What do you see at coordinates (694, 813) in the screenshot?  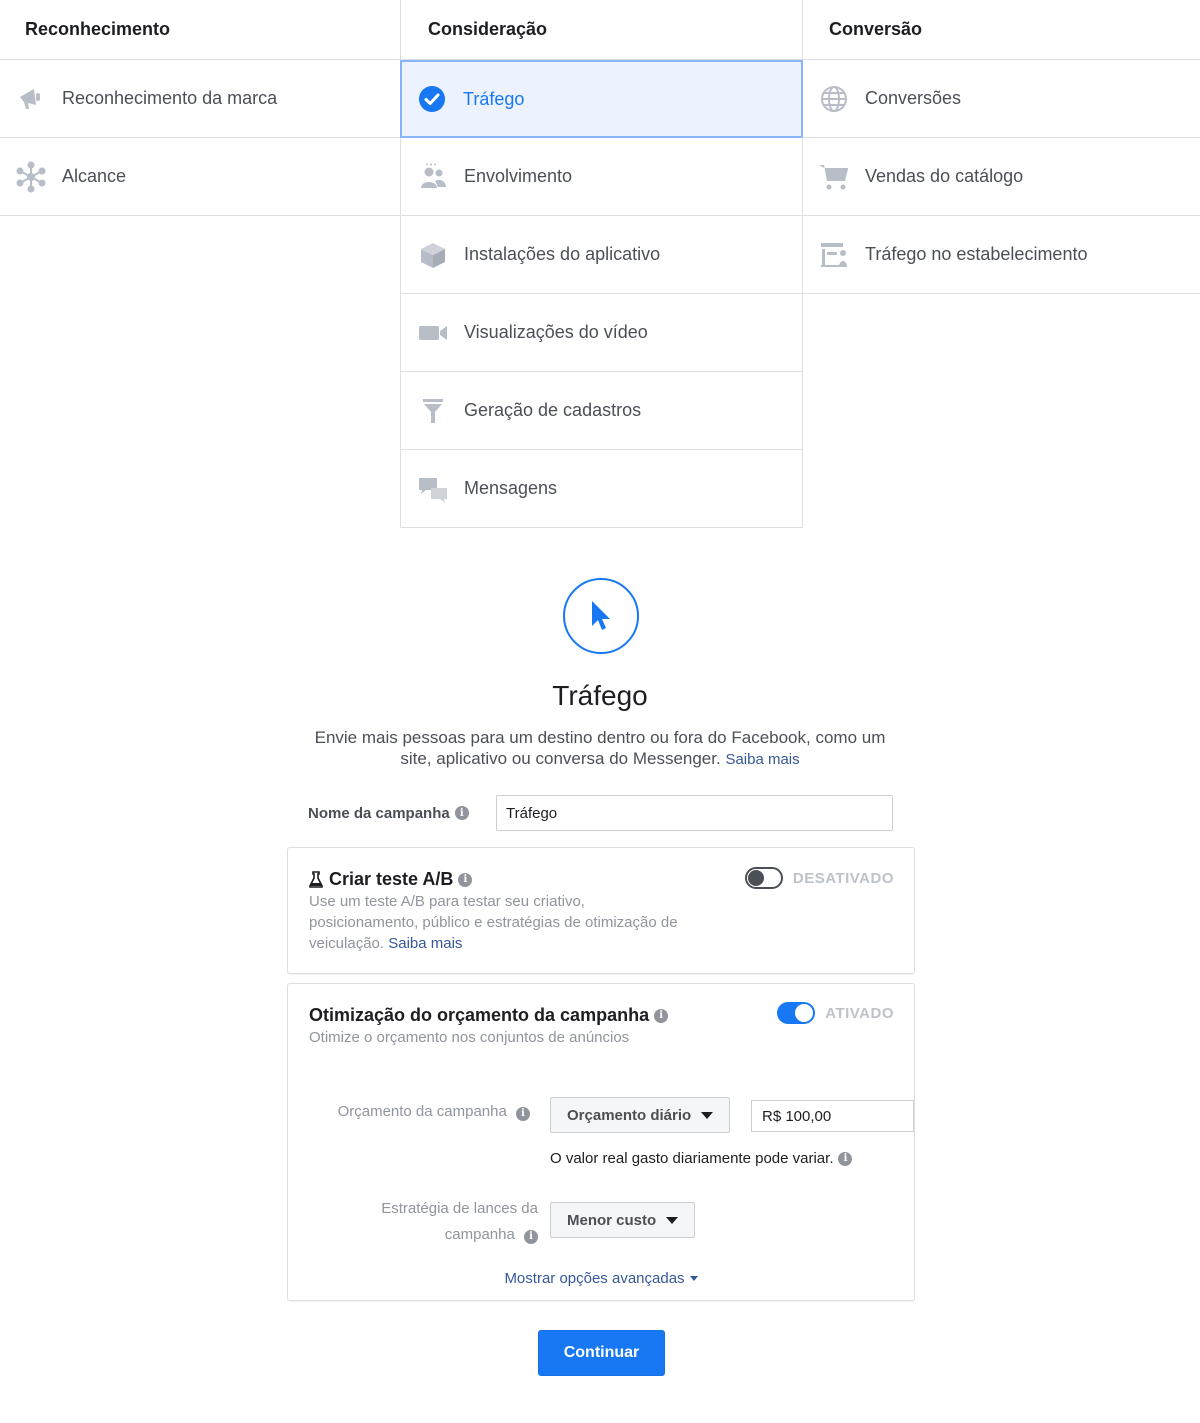 I see `campaign-name-input` at bounding box center [694, 813].